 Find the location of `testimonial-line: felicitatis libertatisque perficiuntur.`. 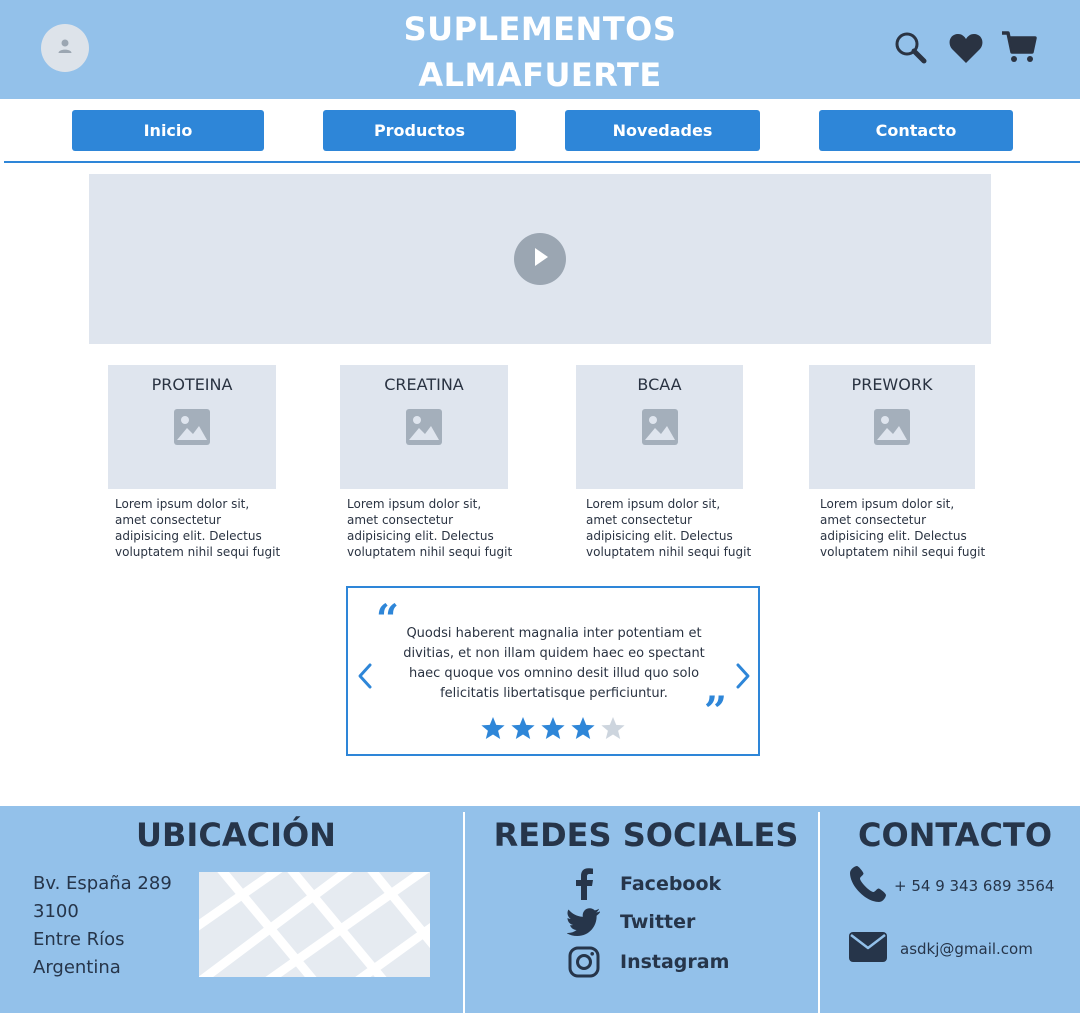

testimonial-line: felicitatis libertatisque perficiuntur. is located at coordinates (554, 693).